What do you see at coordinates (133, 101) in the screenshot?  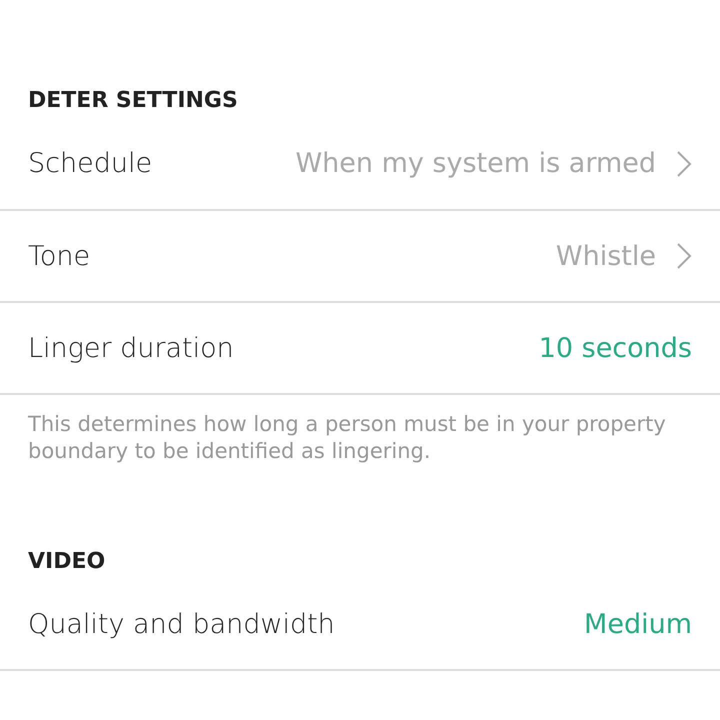 I see `section-header: DETER SETTINGS` at bounding box center [133, 101].